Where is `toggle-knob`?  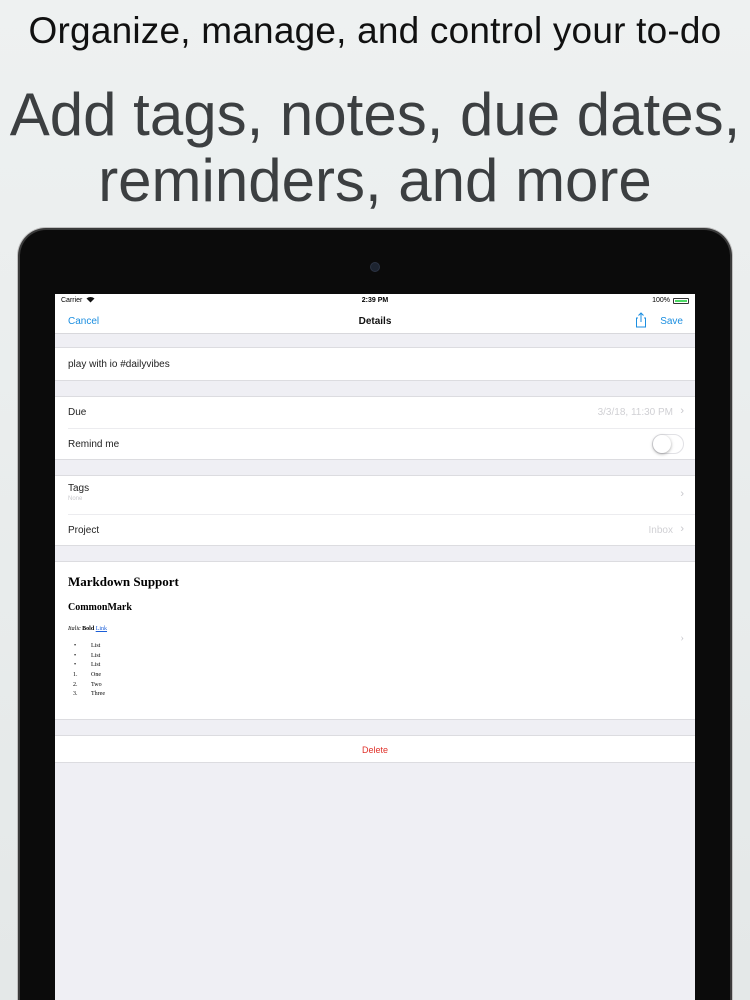 toggle-knob is located at coordinates (662, 444).